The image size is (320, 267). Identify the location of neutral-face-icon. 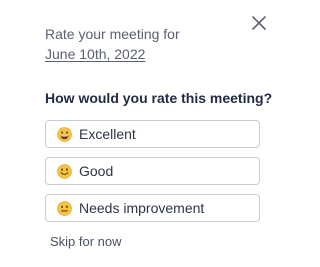
(64, 208).